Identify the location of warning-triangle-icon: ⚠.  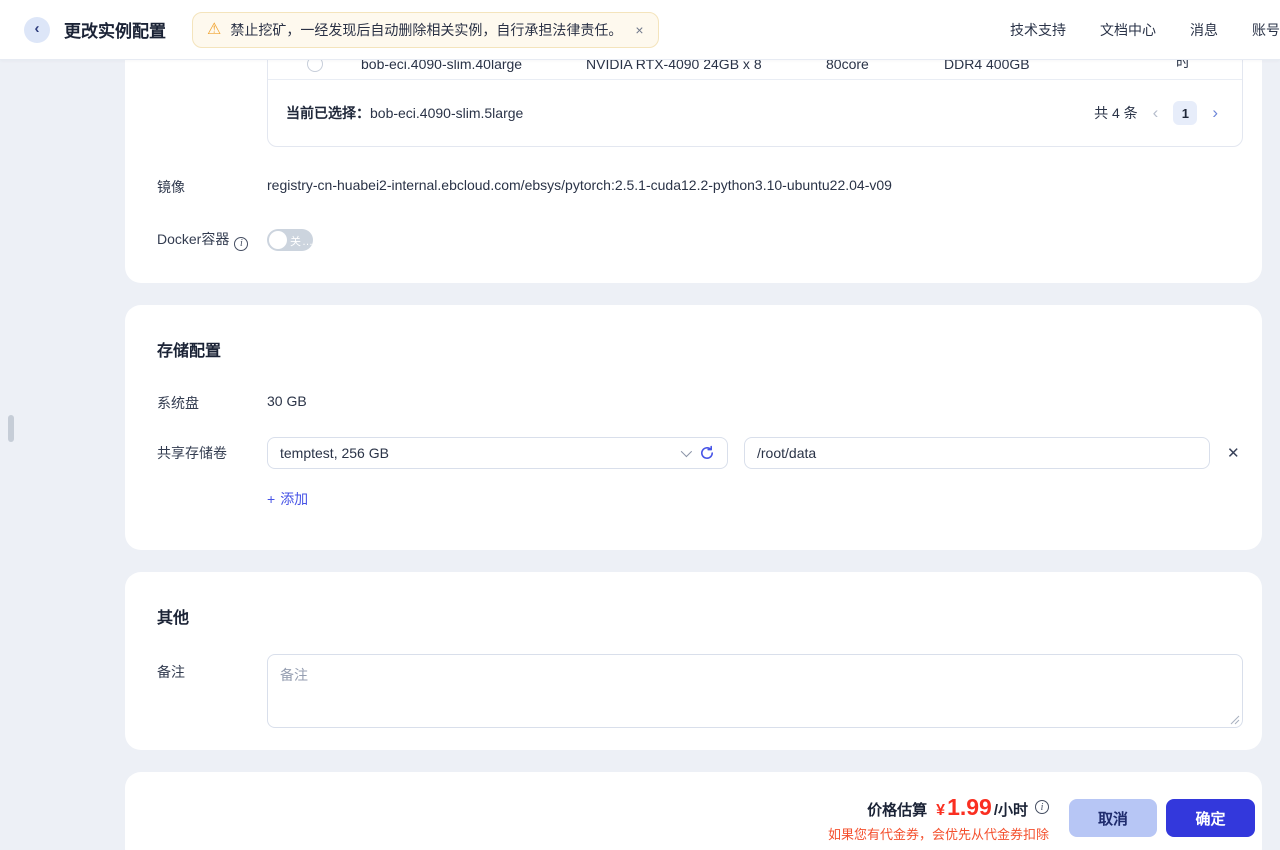
(214, 29).